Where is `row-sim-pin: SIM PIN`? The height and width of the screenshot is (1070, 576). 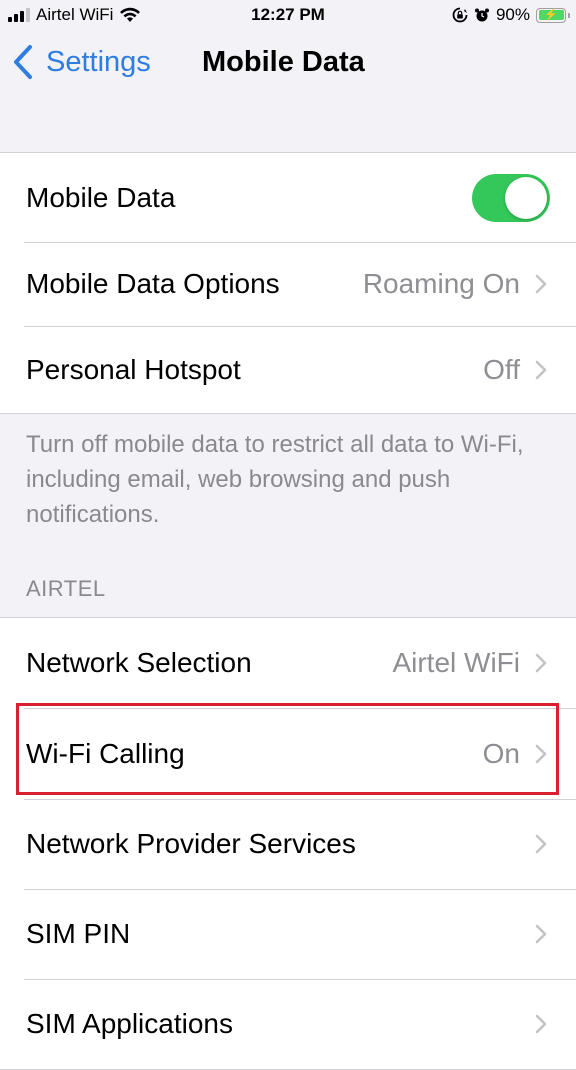
row-sim-pin: SIM PIN is located at coordinates (288, 934).